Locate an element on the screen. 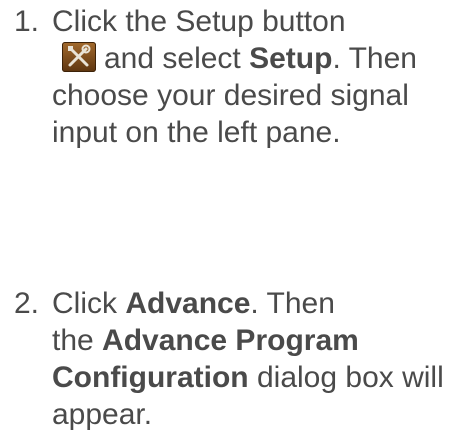 The image size is (472, 434). step-line: the Advance Program is located at coordinates (205, 340).